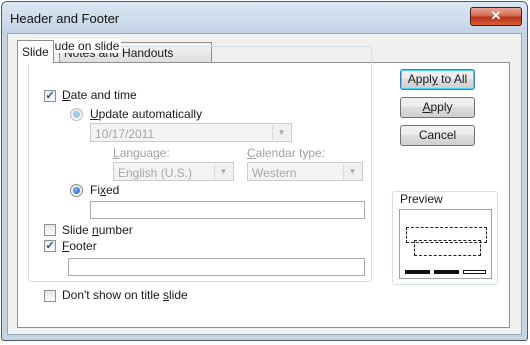  I want to click on preview-footer-placeholder, so click(446, 272).